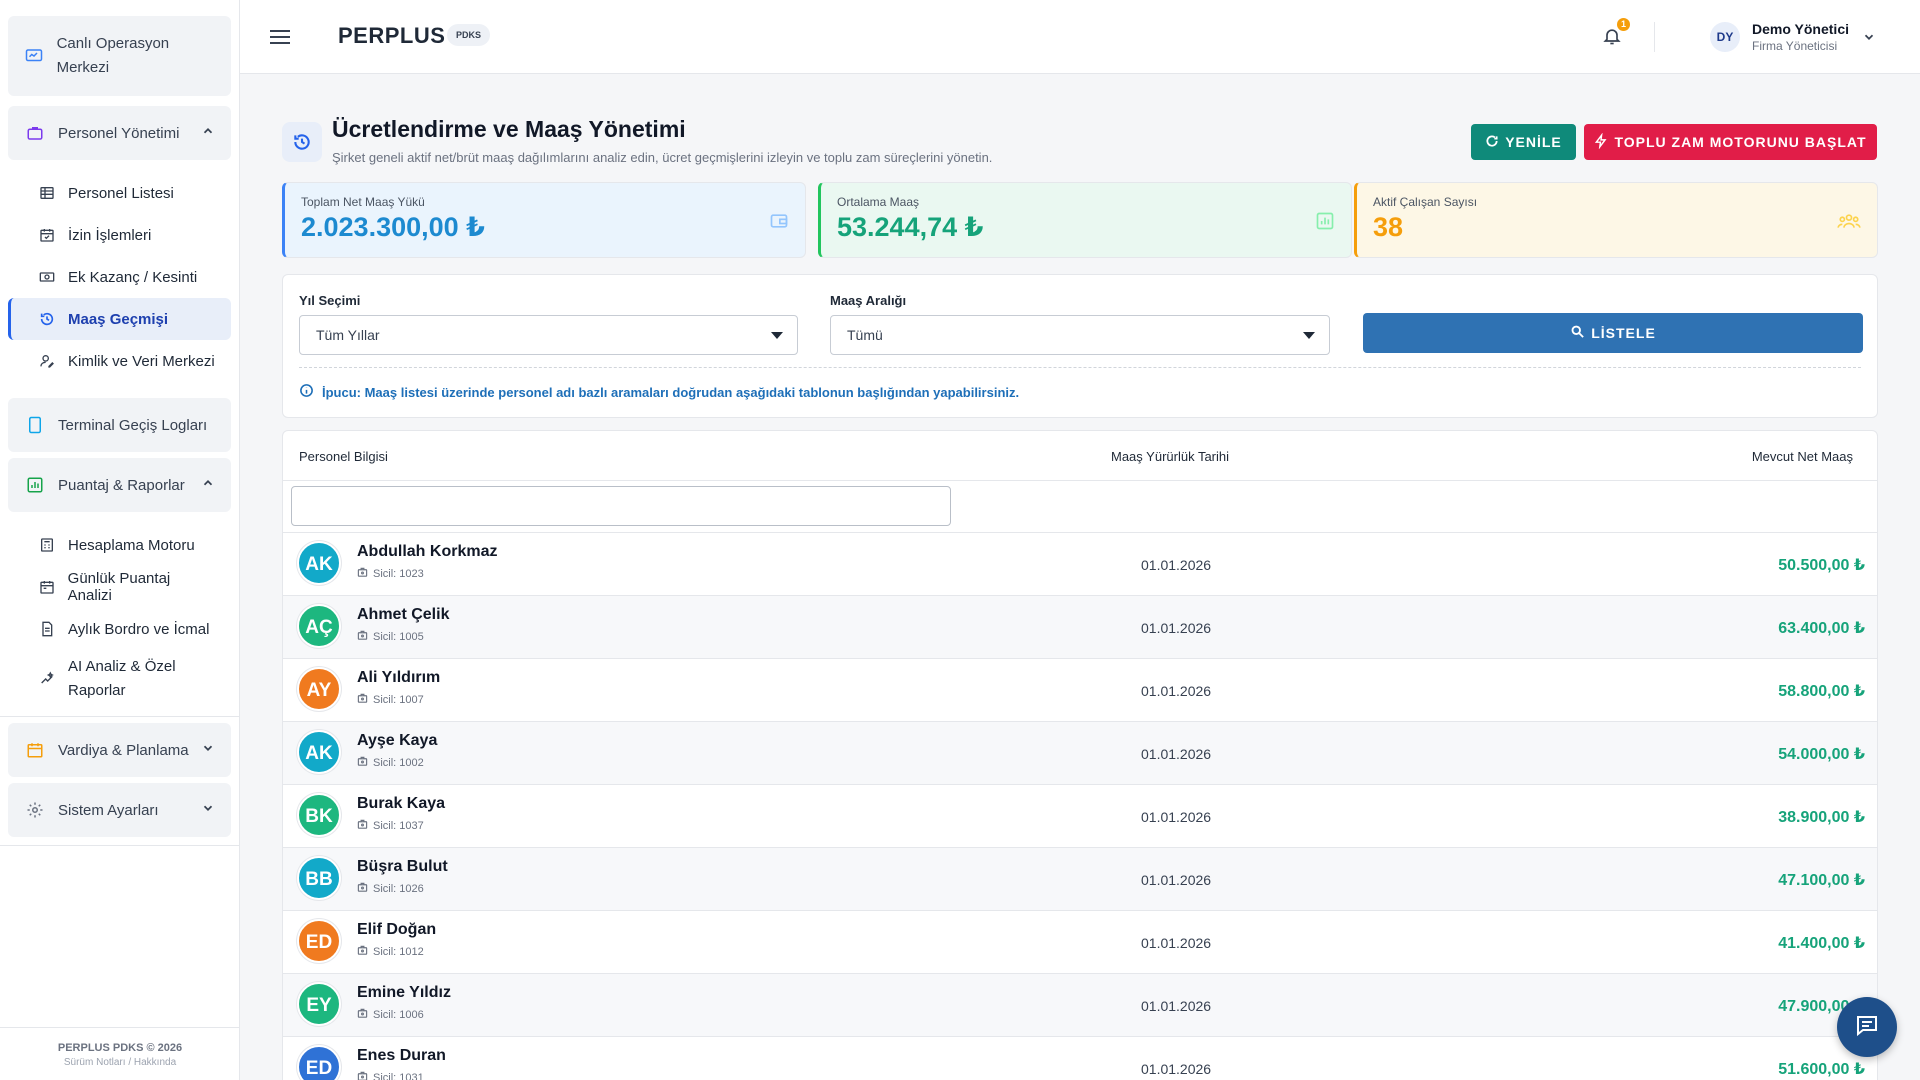 This screenshot has width=1920, height=1080. Describe the element at coordinates (208, 485) in the screenshot. I see `chevron-up-icon` at that location.